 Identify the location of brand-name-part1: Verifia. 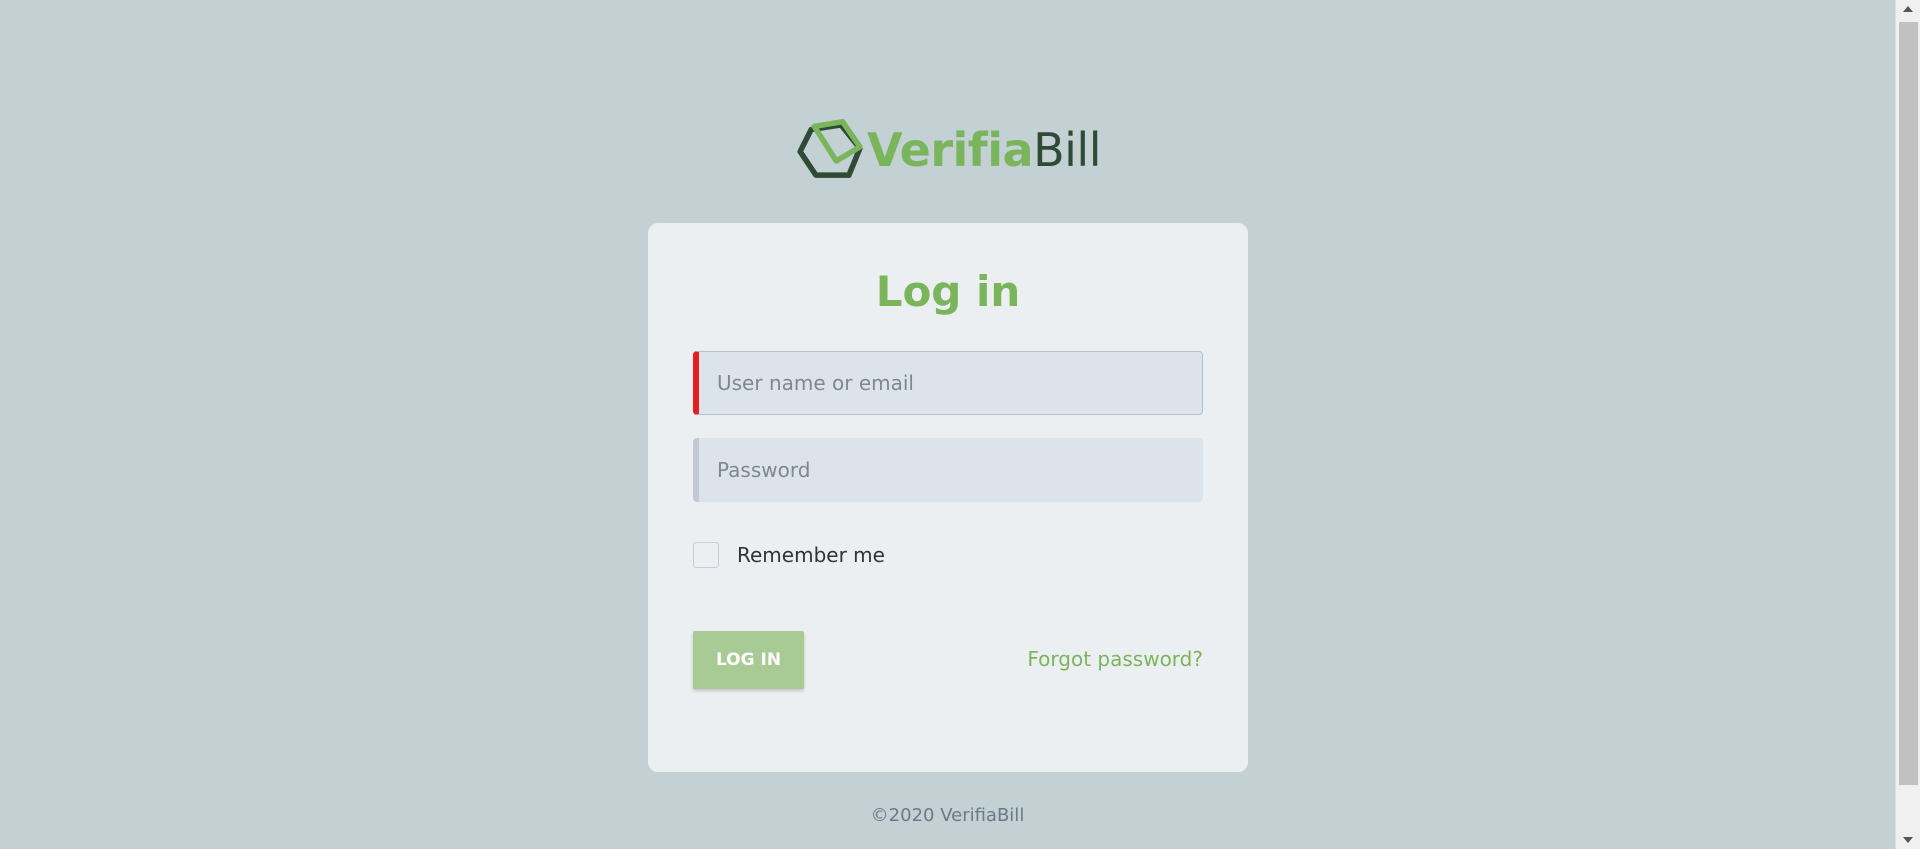
(950, 150).